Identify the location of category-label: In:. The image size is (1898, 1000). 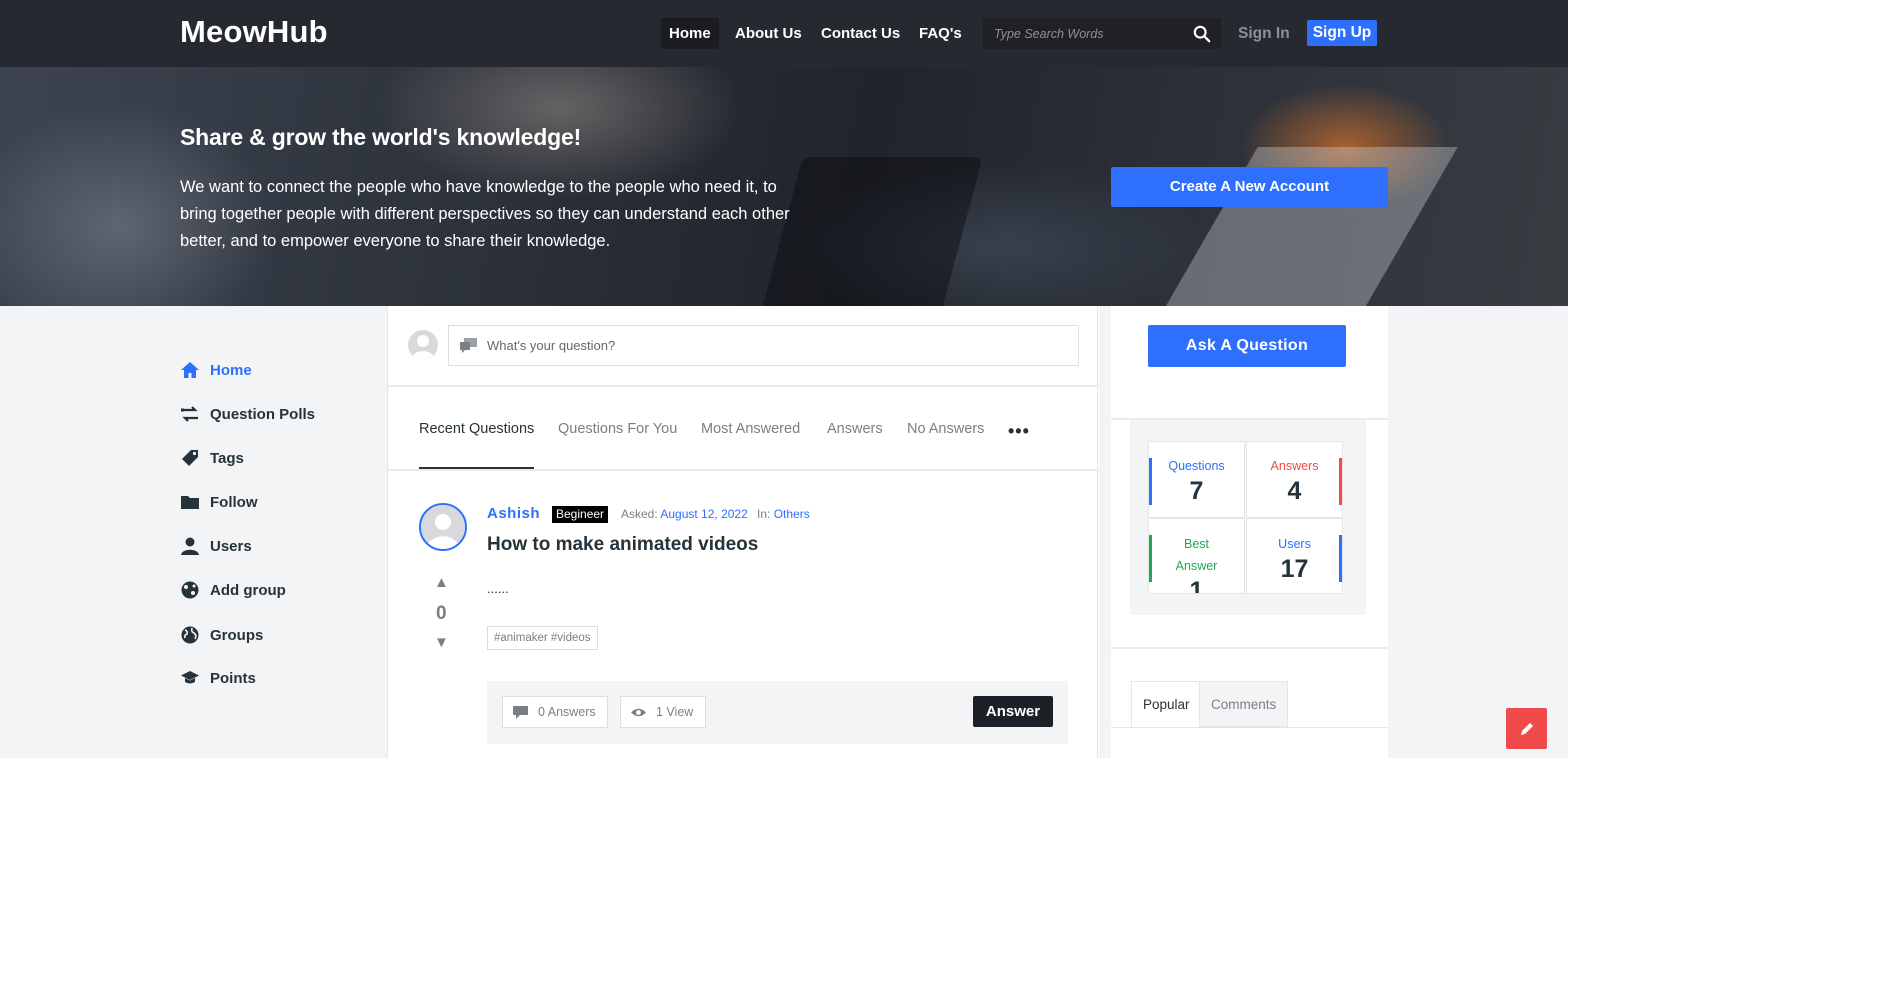
(764, 514).